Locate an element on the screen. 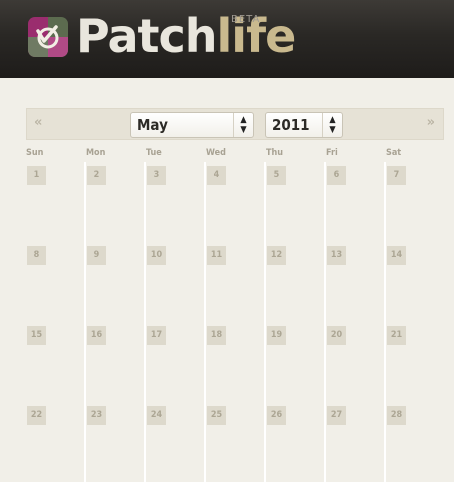 Image resolution: width=454 pixels, height=482 pixels. calendar-day: 2 is located at coordinates (96, 175).